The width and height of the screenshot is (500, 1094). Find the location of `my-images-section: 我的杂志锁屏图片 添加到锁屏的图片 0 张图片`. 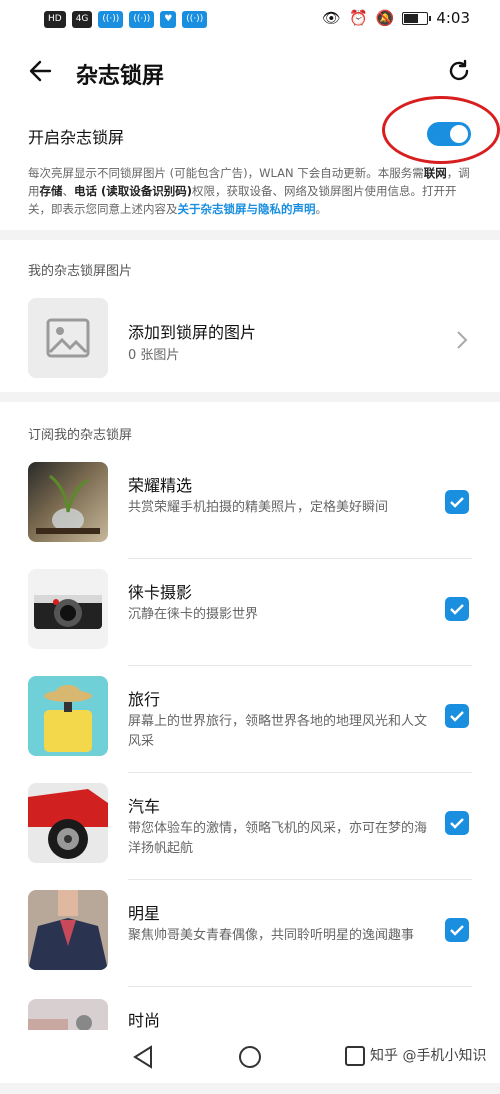

my-images-section: 我的杂志锁屏图片 添加到锁屏的图片 0 张图片 is located at coordinates (250, 316).